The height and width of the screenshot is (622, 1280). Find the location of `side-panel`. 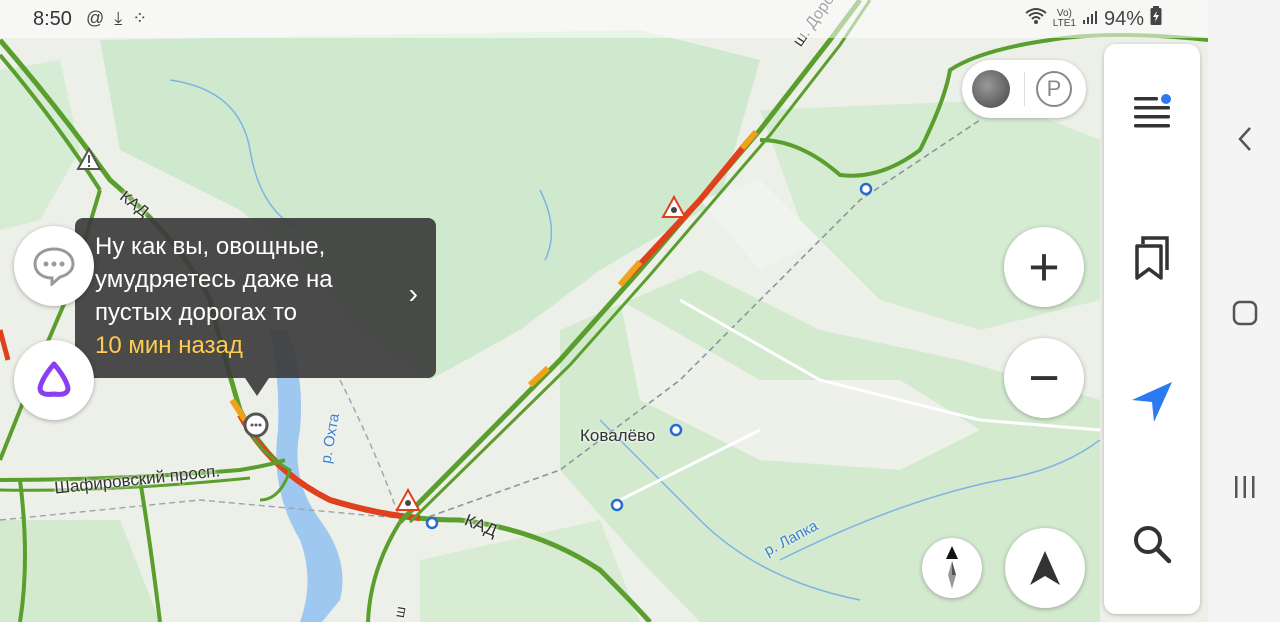

side-panel is located at coordinates (1152, 329).